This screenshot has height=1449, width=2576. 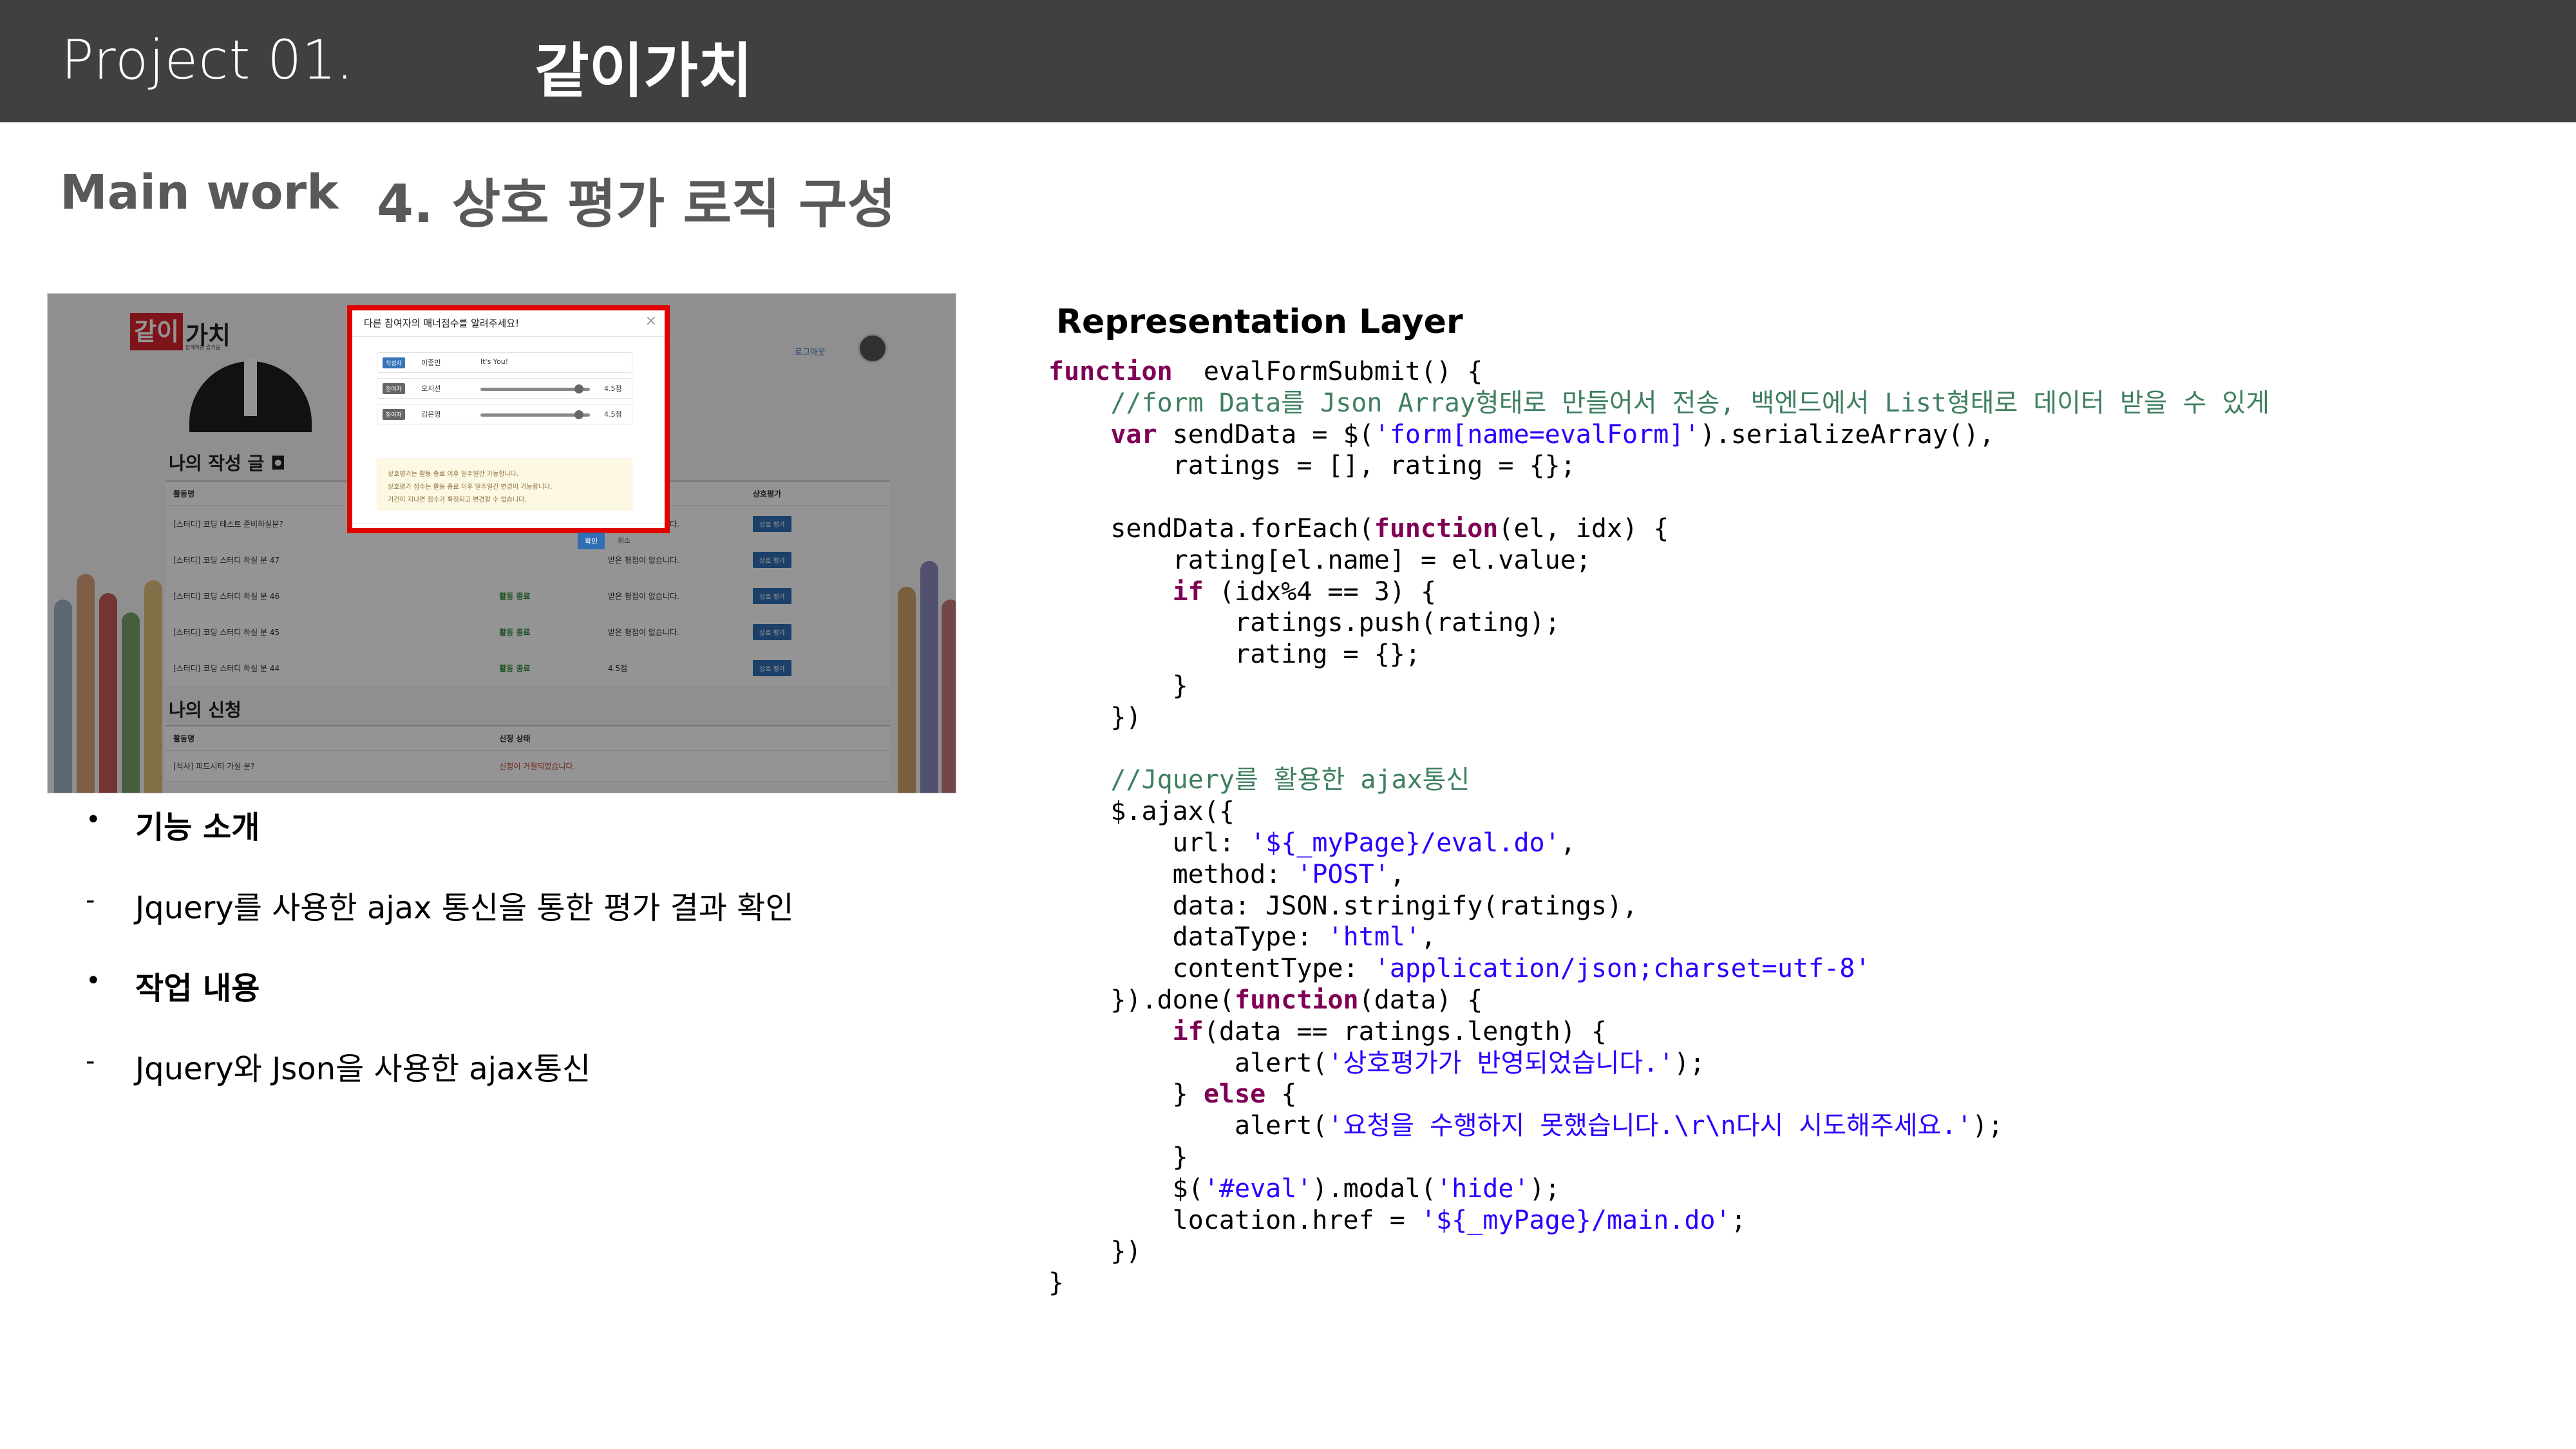 I want to click on bullet-feature-heading: 기능 소개, so click(x=198, y=828).